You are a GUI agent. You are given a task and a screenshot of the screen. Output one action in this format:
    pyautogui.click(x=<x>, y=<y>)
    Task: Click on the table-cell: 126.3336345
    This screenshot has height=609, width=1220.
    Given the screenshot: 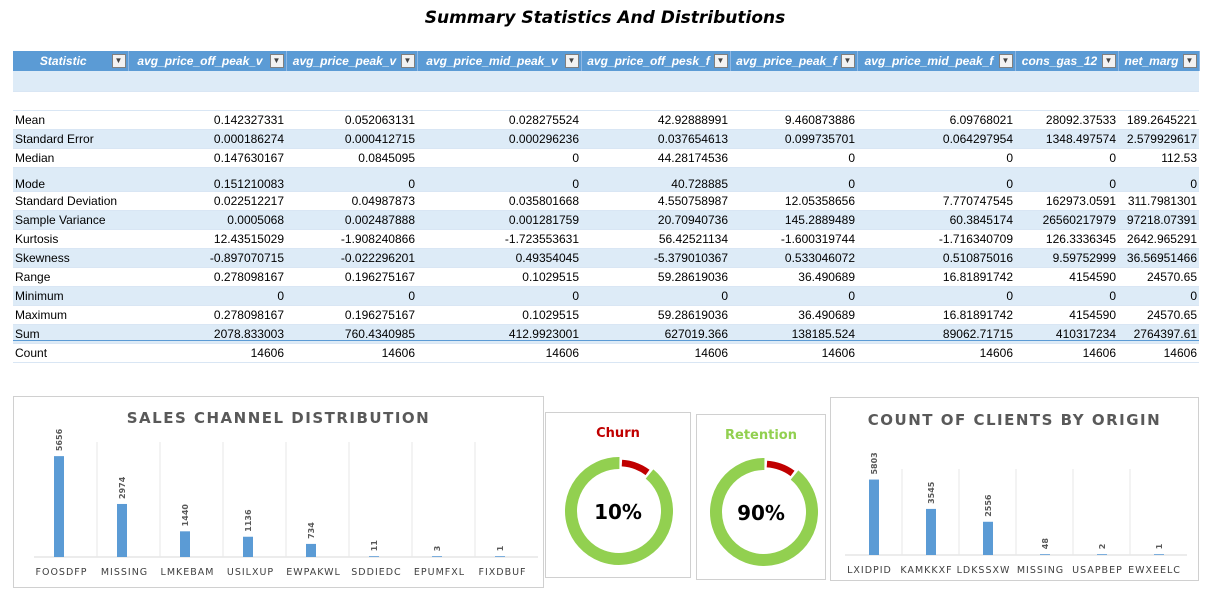 What is the action you would take?
    pyautogui.click(x=1066, y=239)
    